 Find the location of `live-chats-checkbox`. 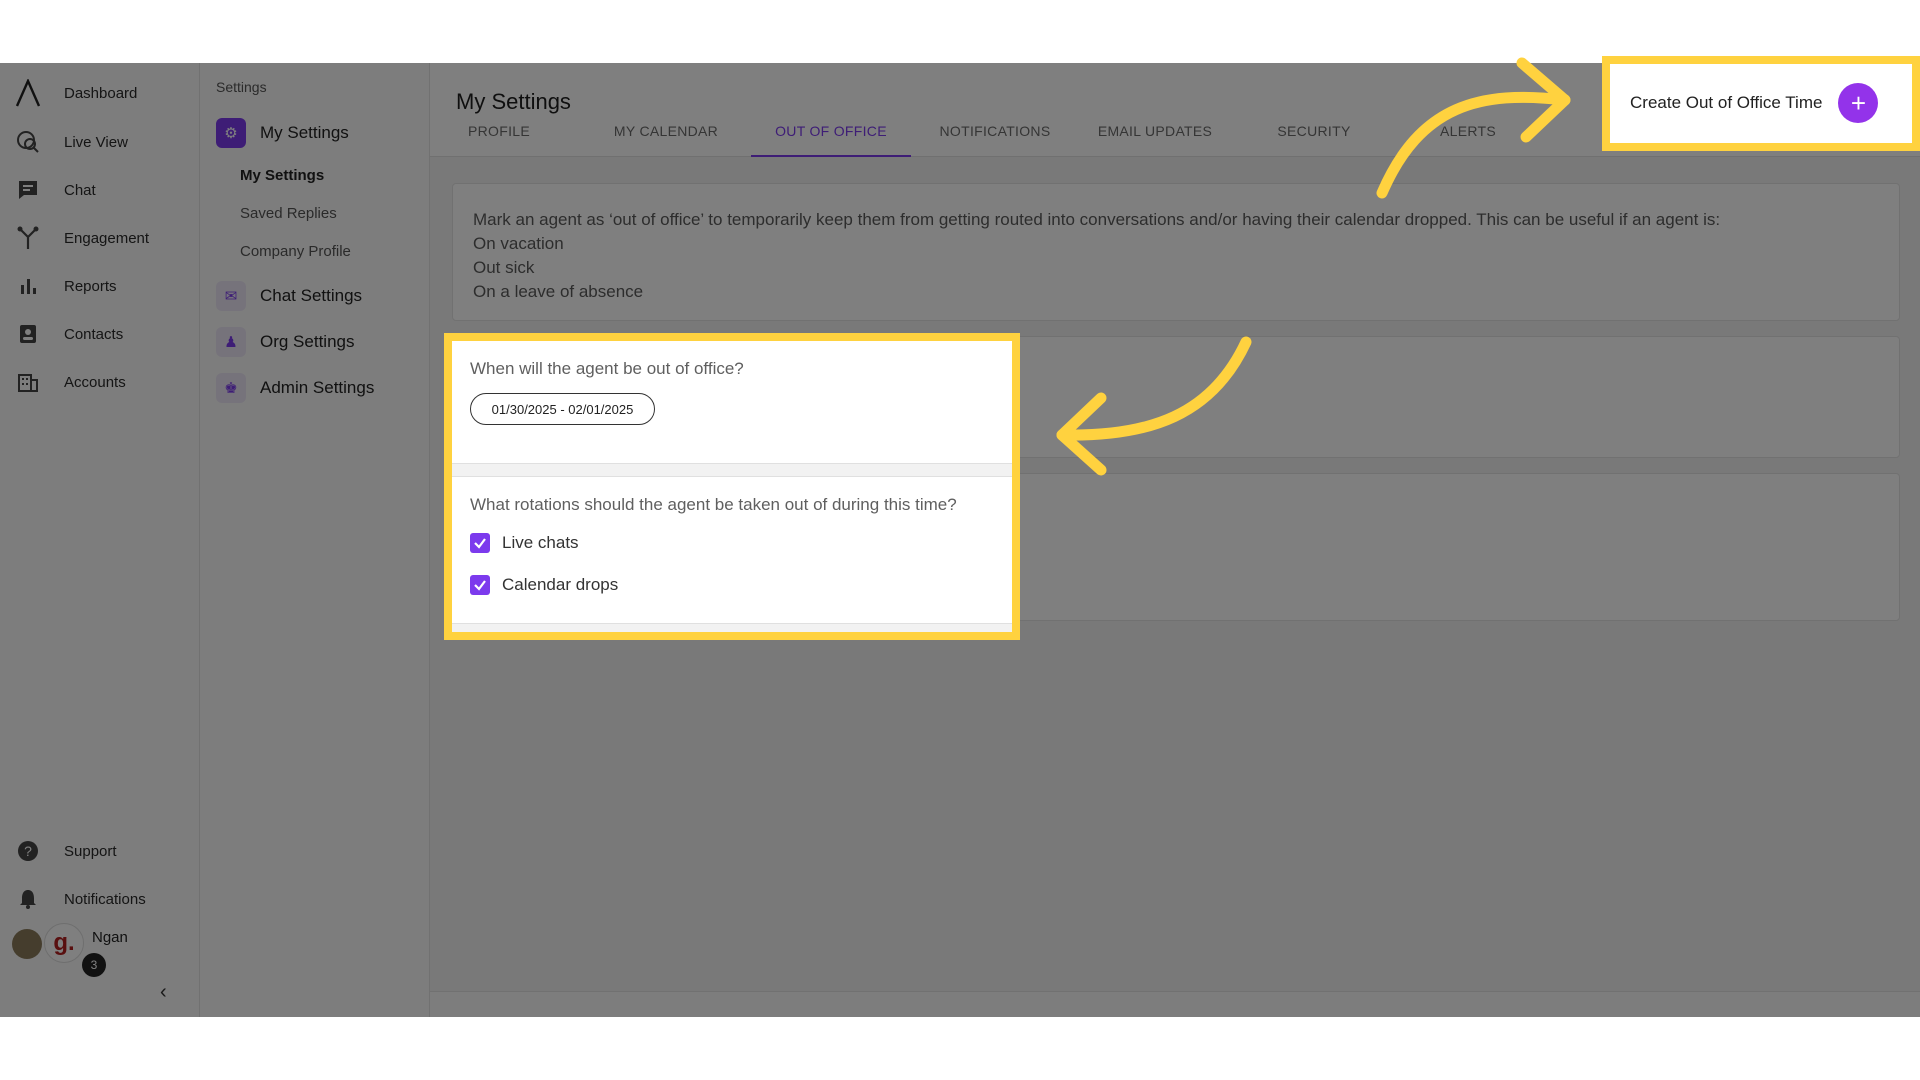

live-chats-checkbox is located at coordinates (480, 543).